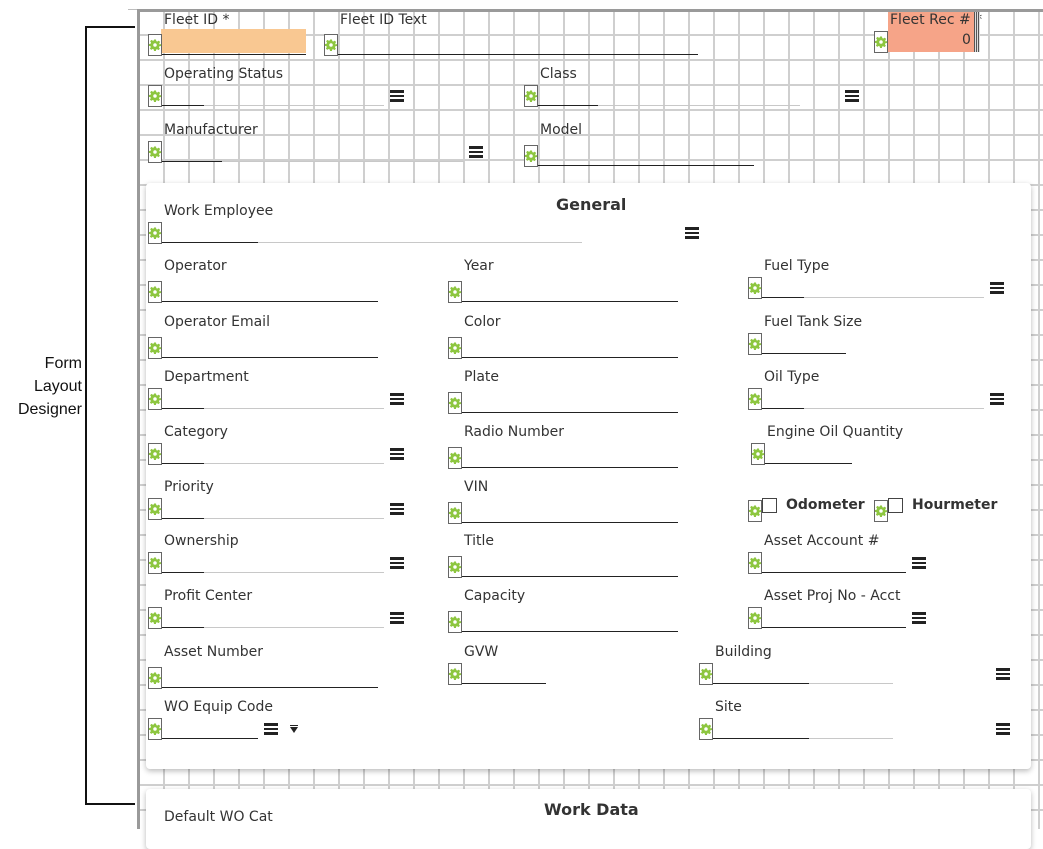 This screenshot has width=1043, height=849. What do you see at coordinates (706, 674) in the screenshot?
I see `building-settings-gear` at bounding box center [706, 674].